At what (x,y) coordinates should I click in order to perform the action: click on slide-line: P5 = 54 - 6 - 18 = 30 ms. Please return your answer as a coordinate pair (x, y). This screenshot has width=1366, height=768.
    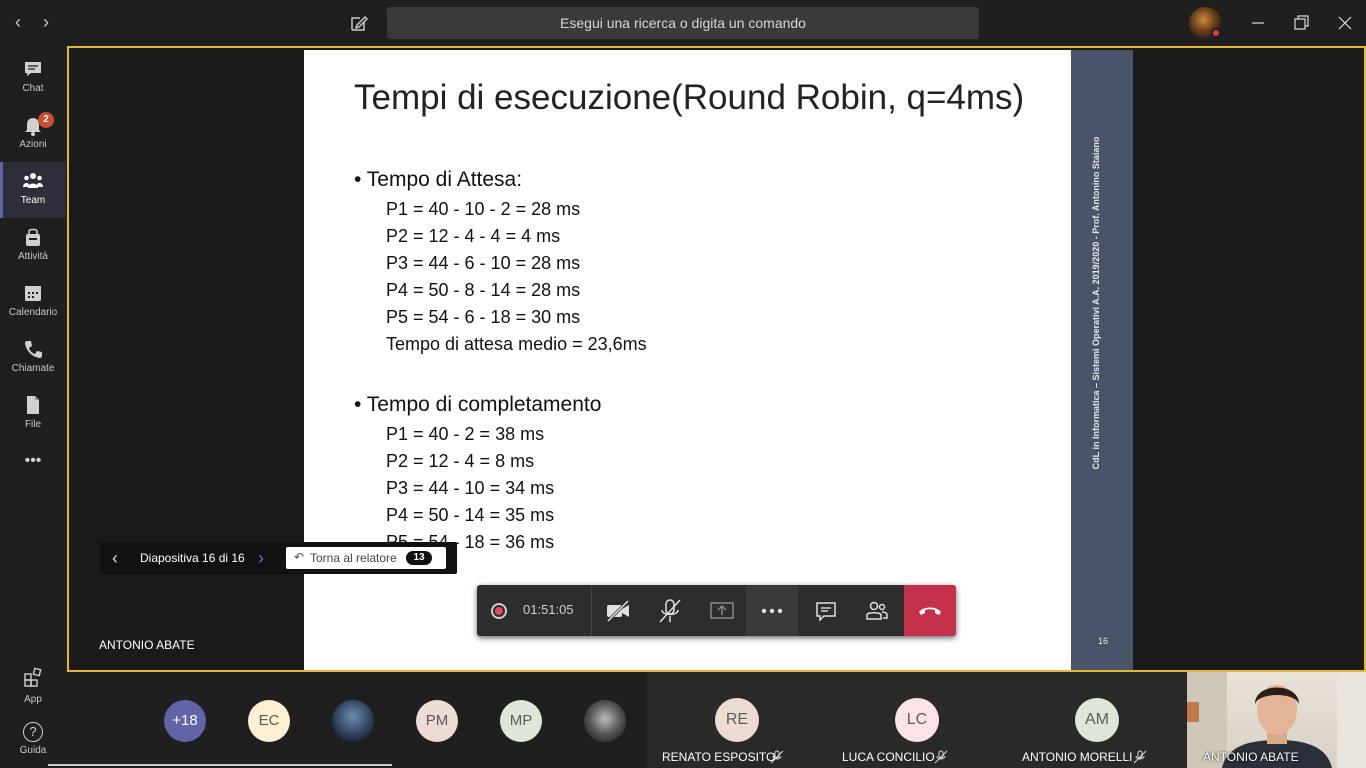
    Looking at the image, I should click on (483, 317).